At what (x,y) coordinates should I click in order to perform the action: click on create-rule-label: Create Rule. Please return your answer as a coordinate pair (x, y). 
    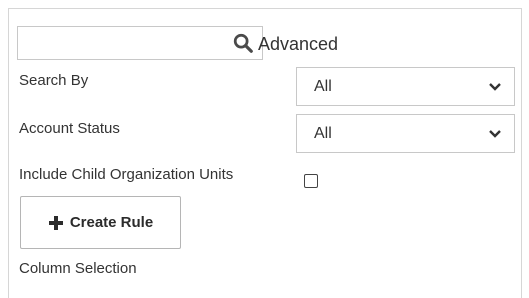
    Looking at the image, I should click on (111, 222).